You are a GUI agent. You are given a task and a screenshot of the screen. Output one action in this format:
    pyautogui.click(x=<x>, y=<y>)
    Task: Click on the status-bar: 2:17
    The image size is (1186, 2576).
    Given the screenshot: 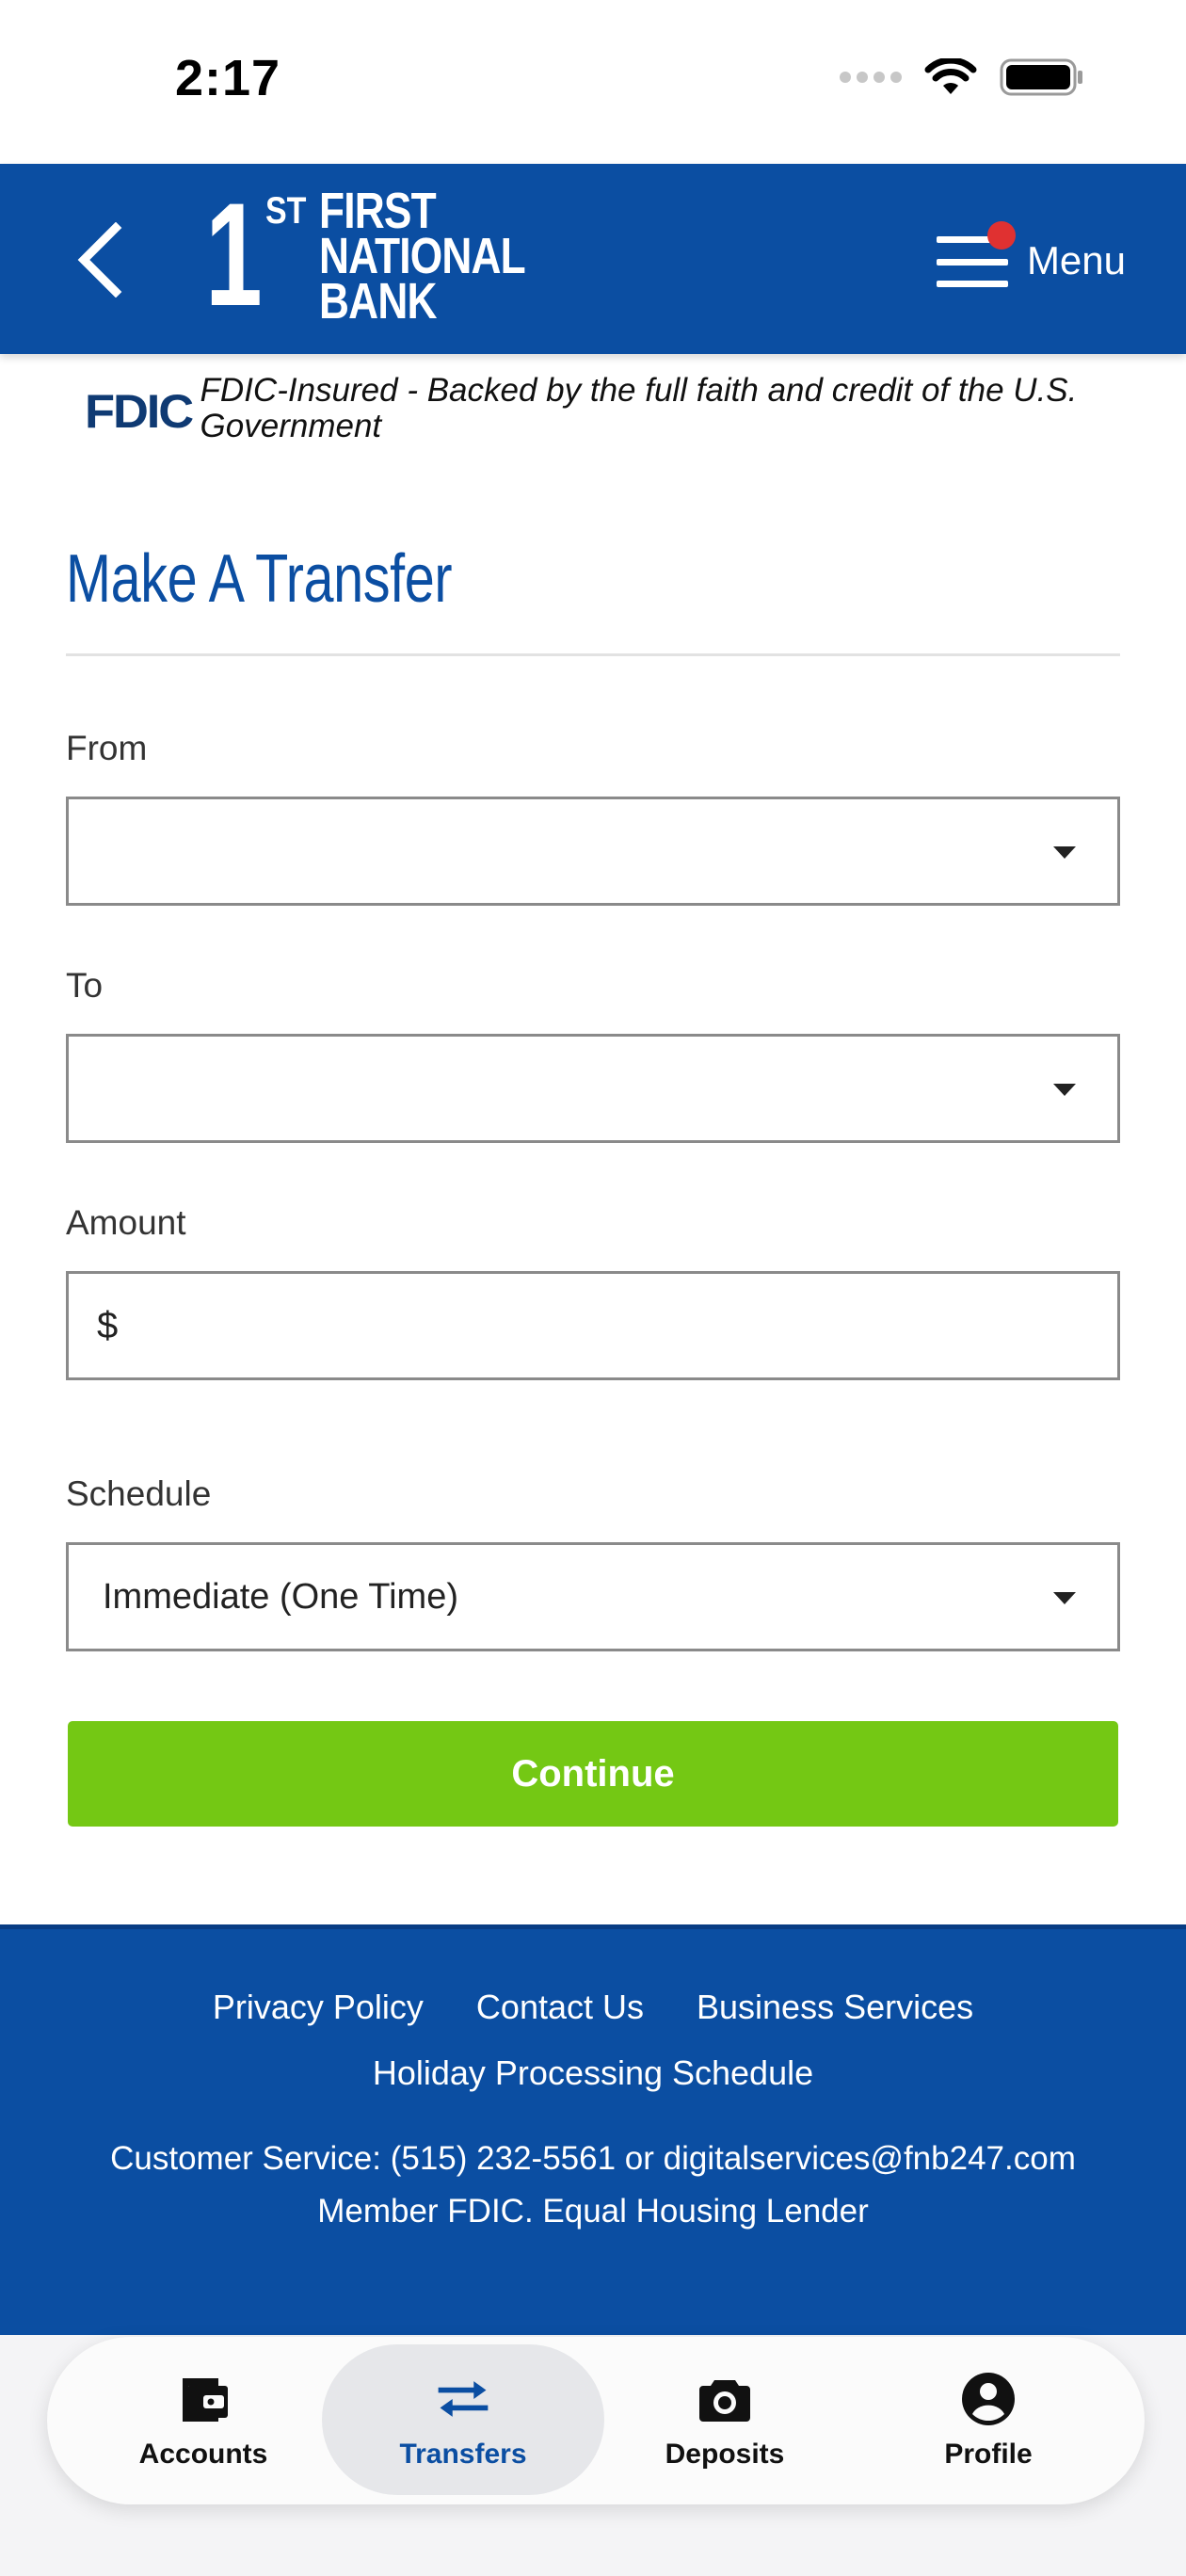 What is the action you would take?
    pyautogui.click(x=593, y=82)
    